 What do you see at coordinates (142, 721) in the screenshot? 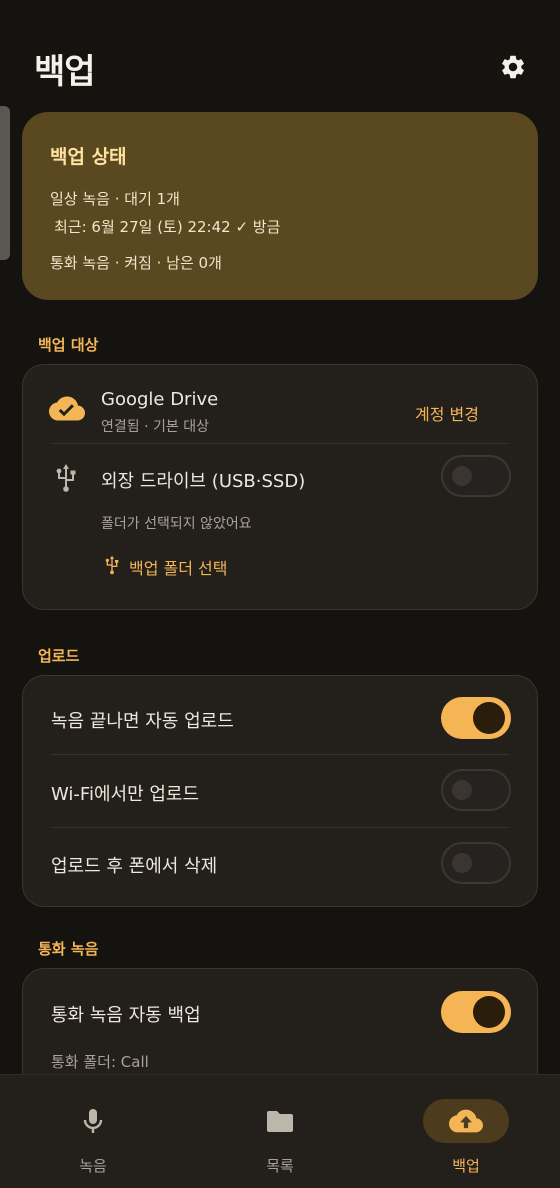
I see `auto-upload-label: 녹음 끝나면 자동 업로드` at bounding box center [142, 721].